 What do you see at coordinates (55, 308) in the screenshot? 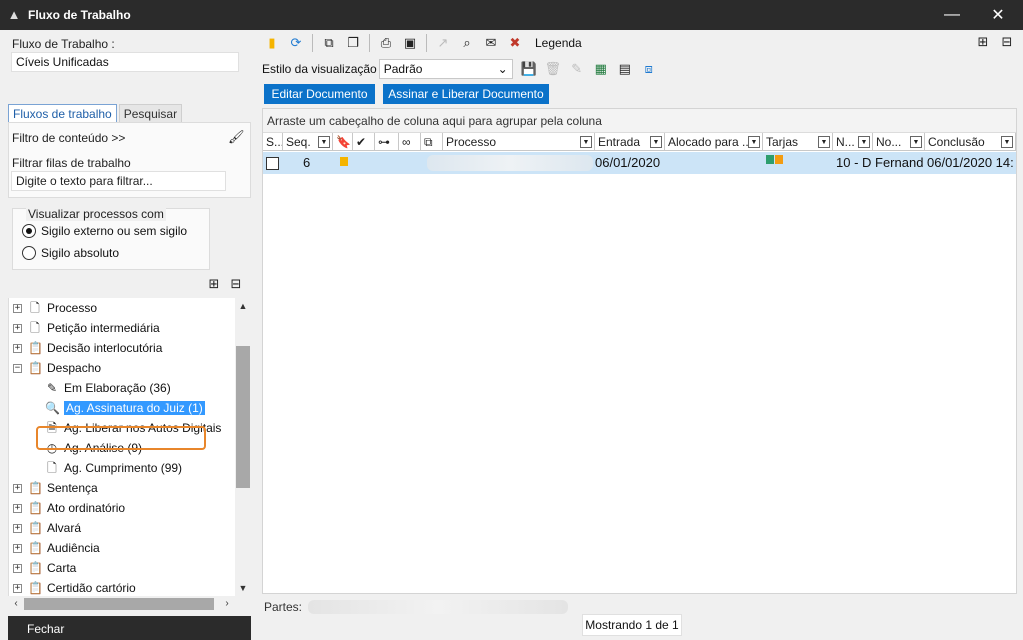
I see `tree-item-processo: + 🗋 Processo` at bounding box center [55, 308].